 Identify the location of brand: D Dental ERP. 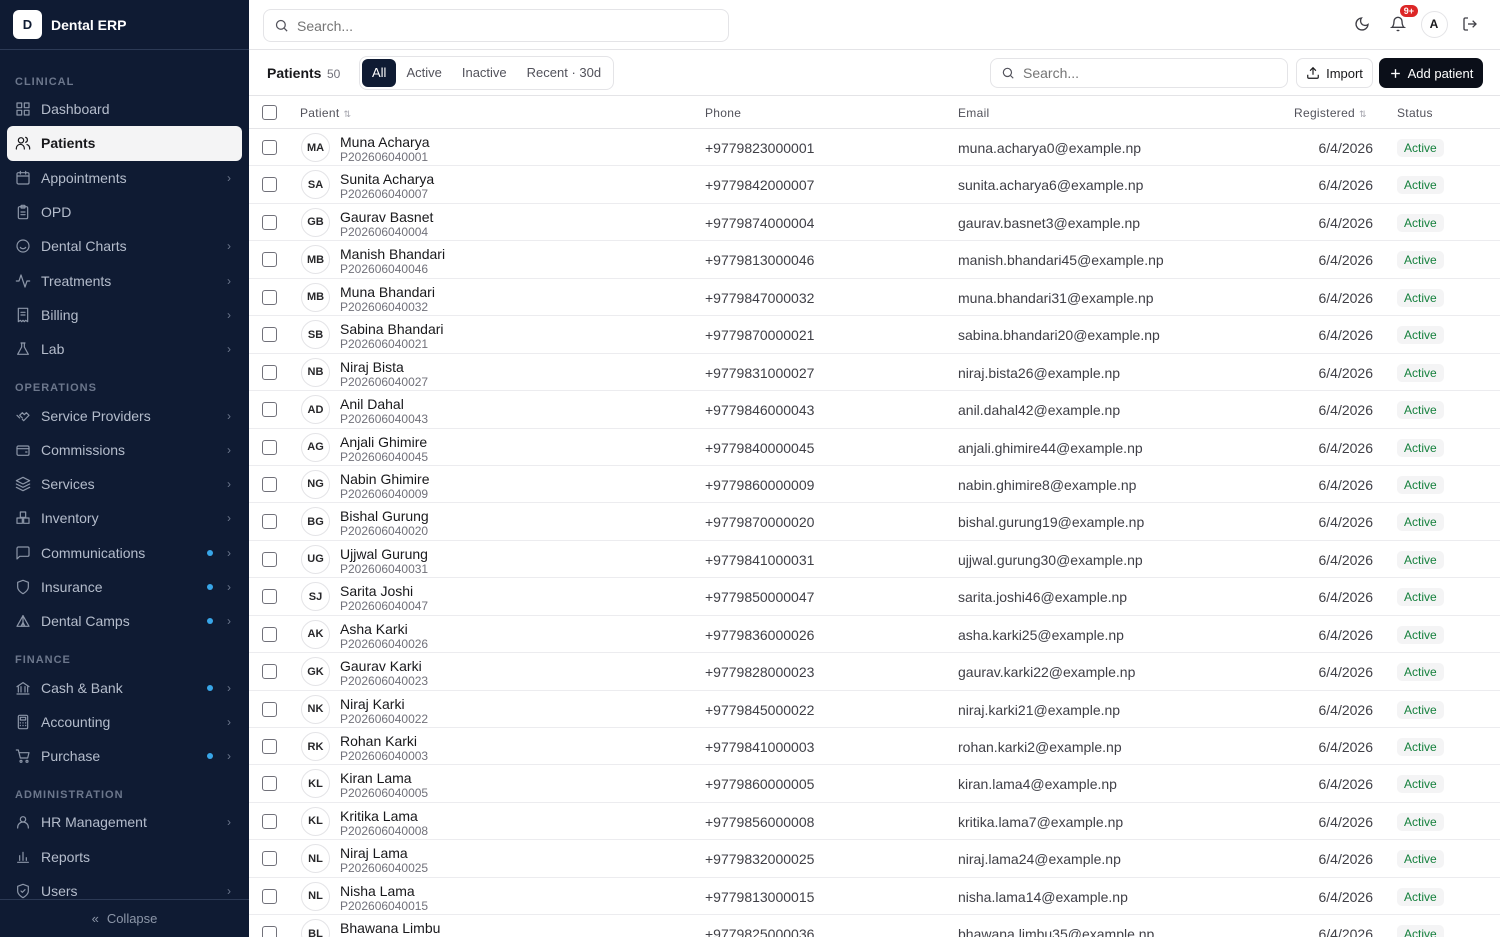
(124, 25).